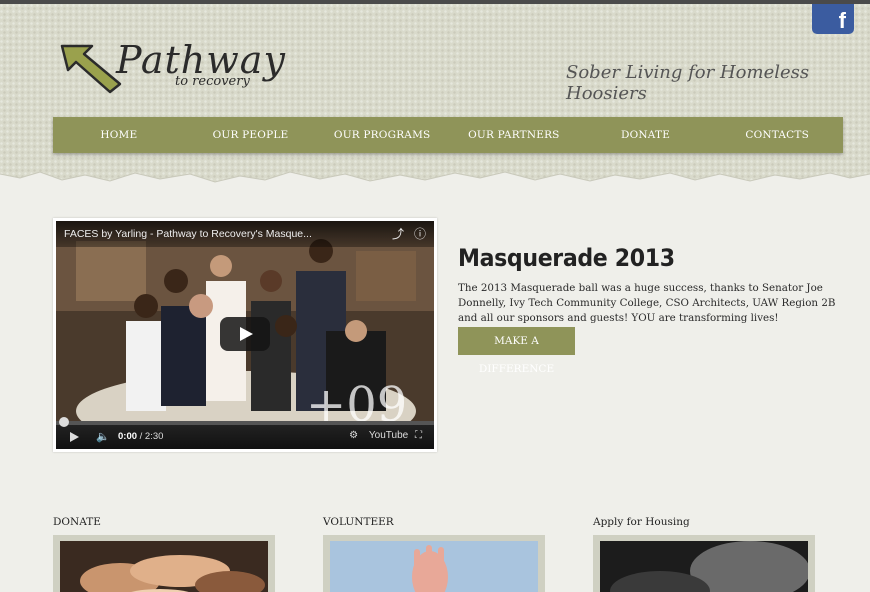  What do you see at coordinates (358, 522) in the screenshot?
I see `card-label-volunteer: VOLUNTEER` at bounding box center [358, 522].